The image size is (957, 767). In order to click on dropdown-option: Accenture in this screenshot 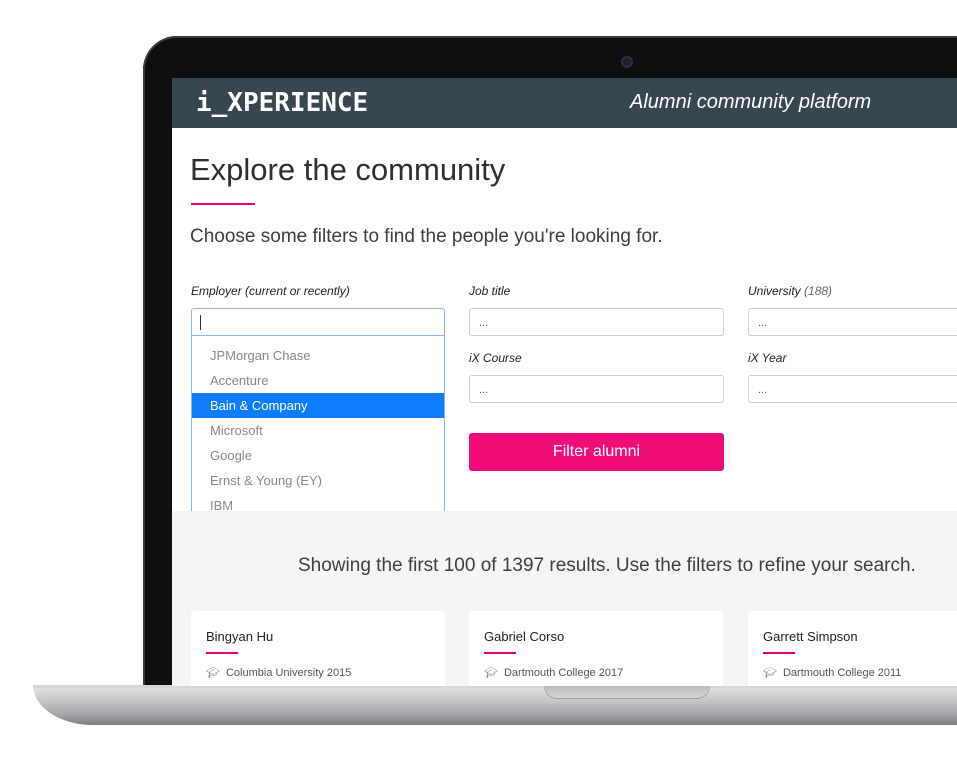, I will do `click(318, 380)`.